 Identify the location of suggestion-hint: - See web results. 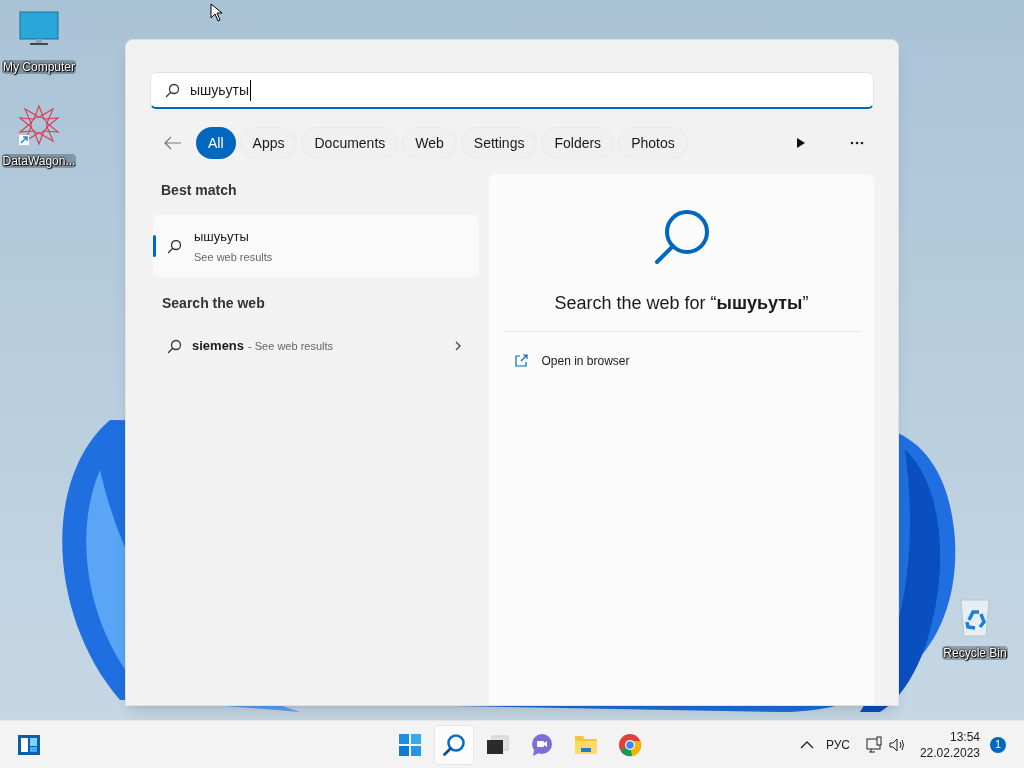
(291, 346).